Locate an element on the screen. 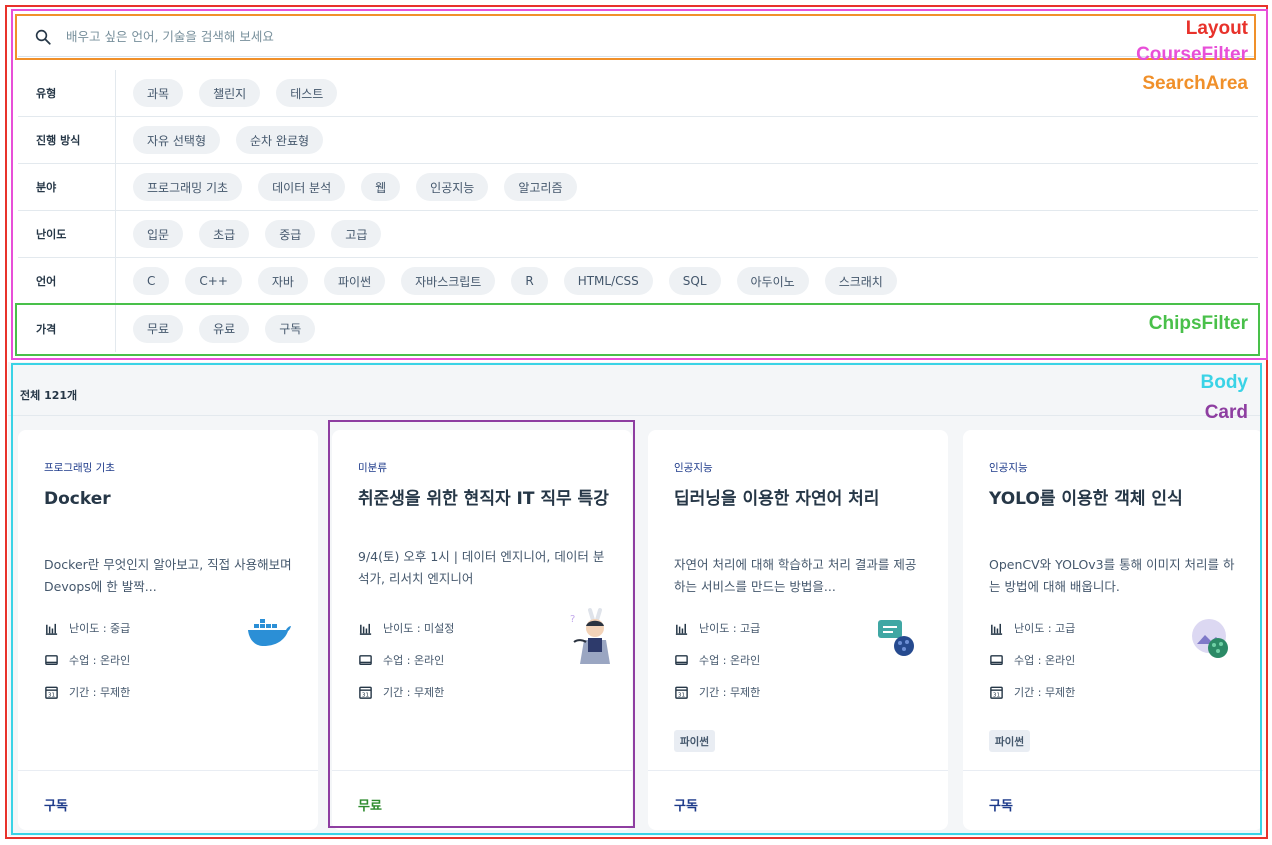  card-difficulty: 난이도 : 고급 is located at coordinates (1032, 628).